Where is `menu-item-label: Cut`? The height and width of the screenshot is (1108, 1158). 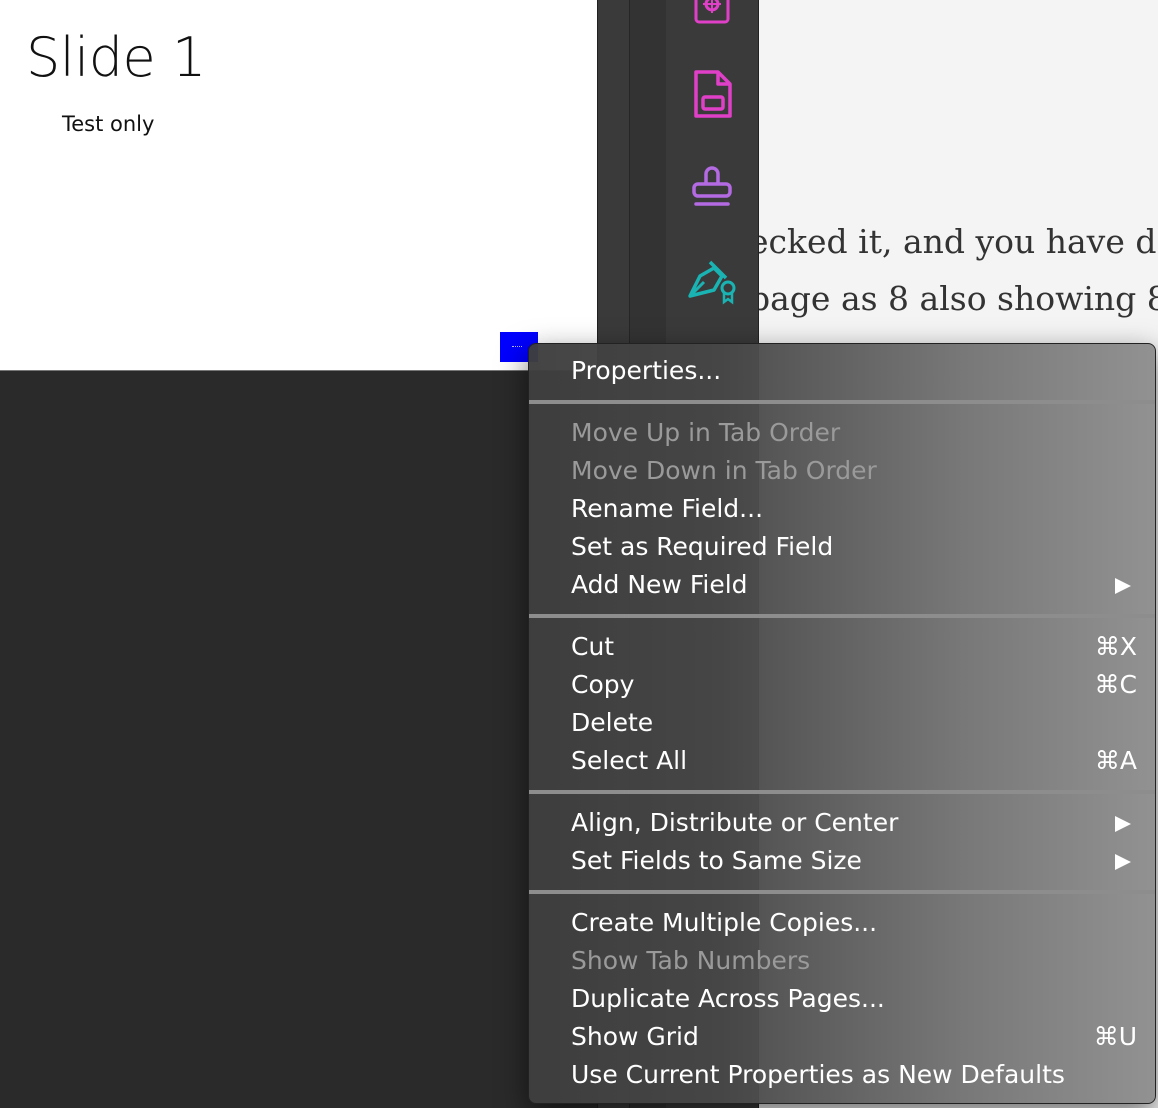 menu-item-label: Cut is located at coordinates (593, 646).